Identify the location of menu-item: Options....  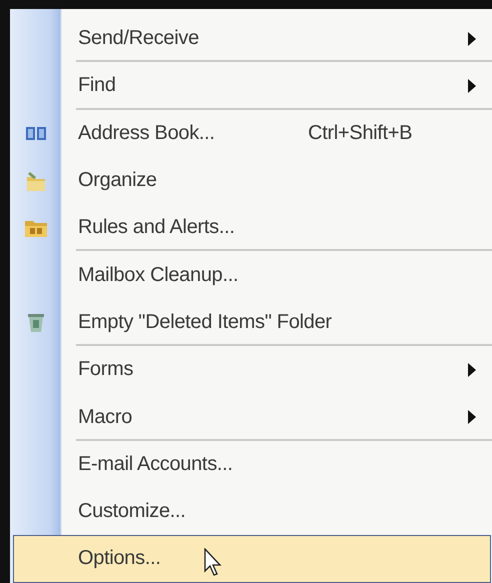
(252, 559).